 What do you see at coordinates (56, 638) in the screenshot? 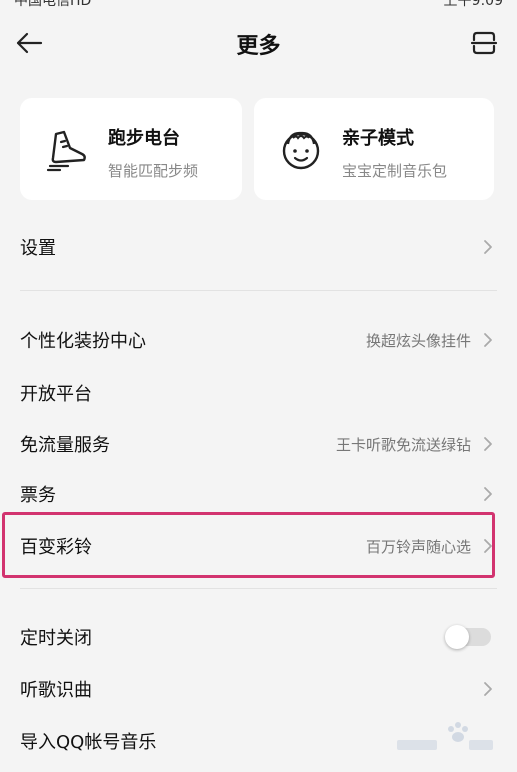
I see `row-label: 定时关闭` at bounding box center [56, 638].